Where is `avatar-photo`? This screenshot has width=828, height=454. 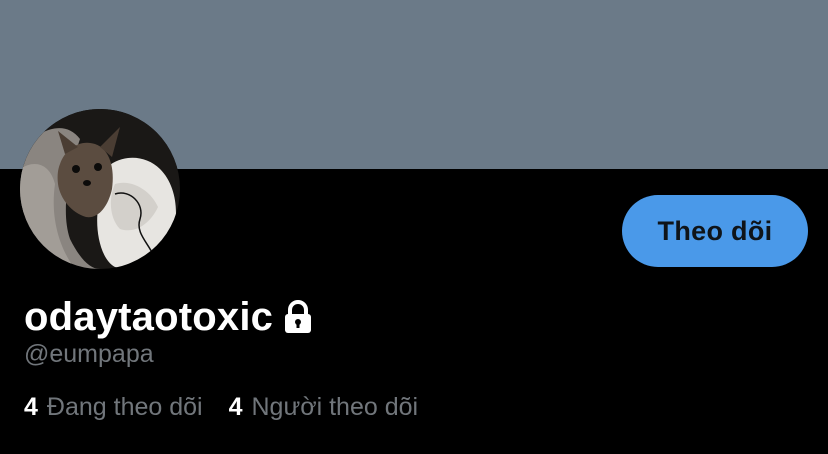 avatar-photo is located at coordinates (100, 189).